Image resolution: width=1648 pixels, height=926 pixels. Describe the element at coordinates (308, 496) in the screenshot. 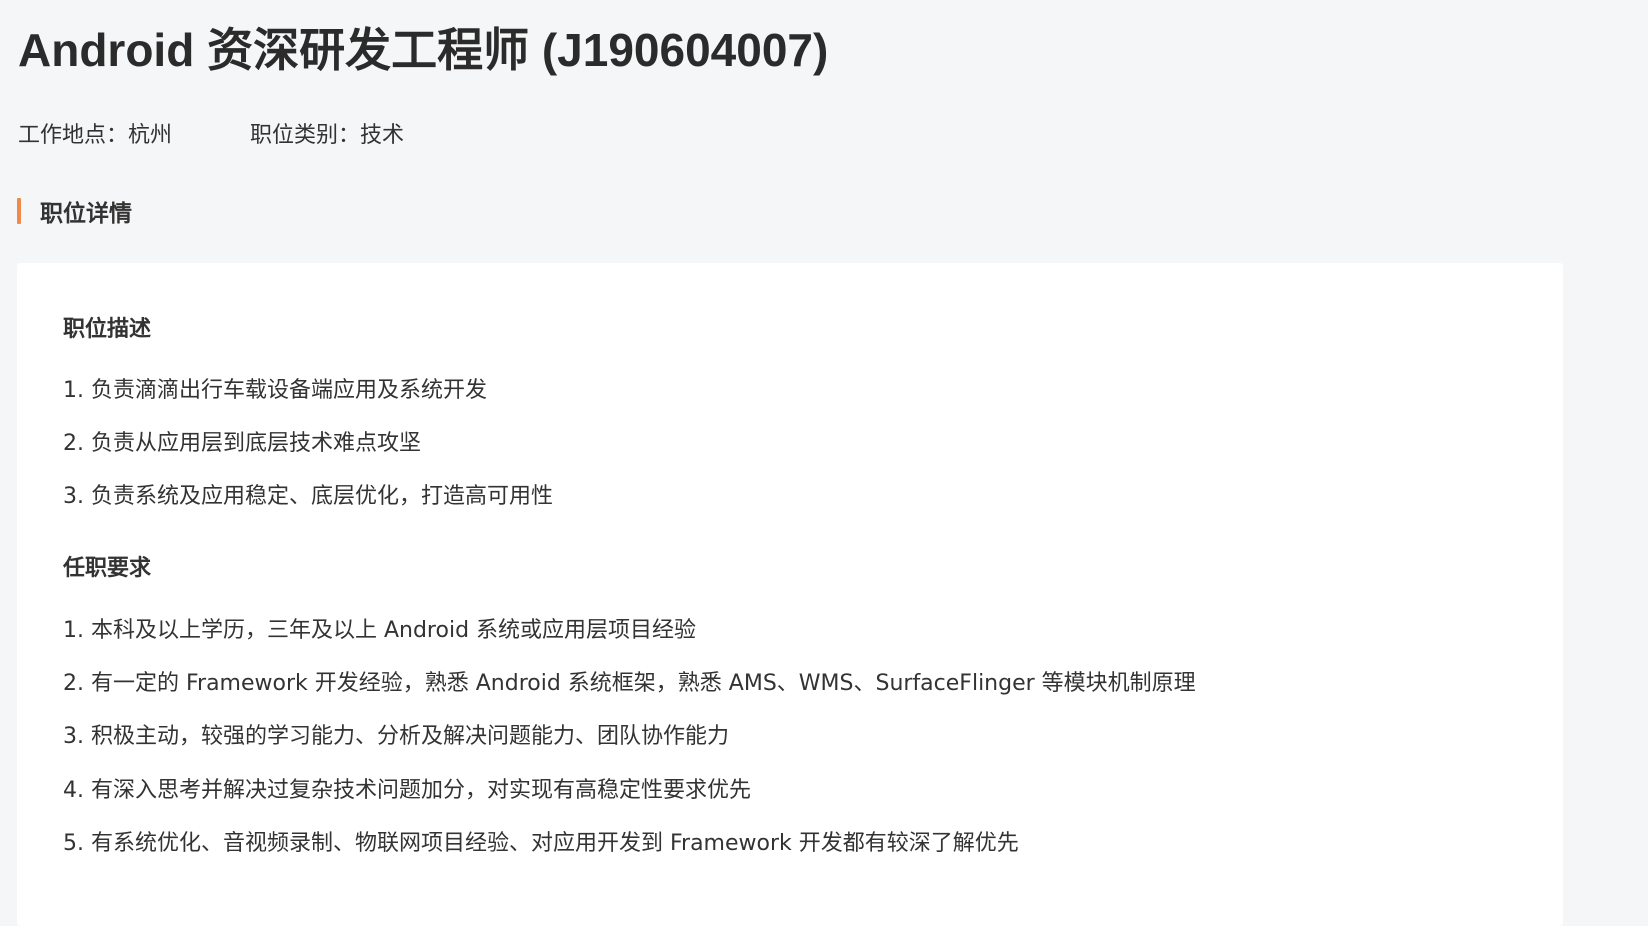

I see `list-item: 3. 负责系统及应用稳定、底层优化，打造高可用性` at that location.